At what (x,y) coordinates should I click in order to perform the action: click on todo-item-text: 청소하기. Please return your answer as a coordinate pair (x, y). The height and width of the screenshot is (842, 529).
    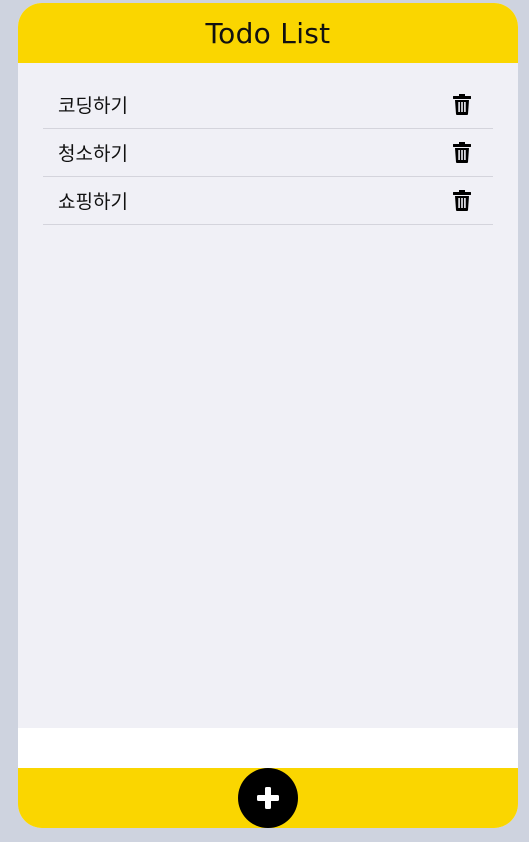
    Looking at the image, I should click on (93, 154).